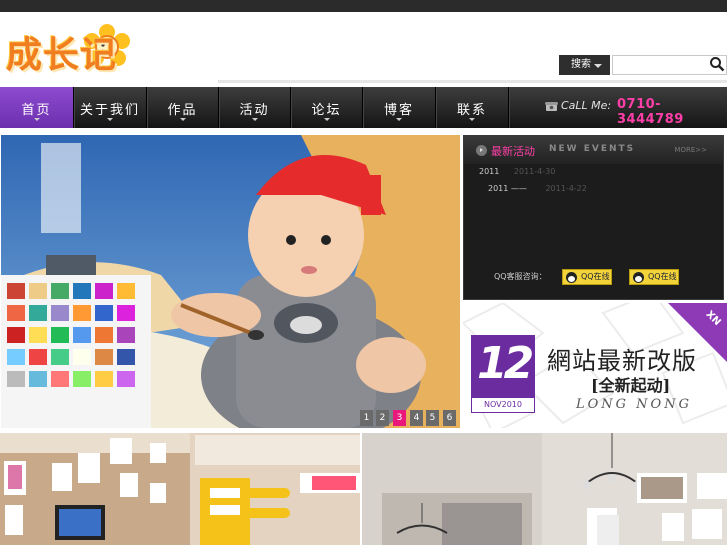 The height and width of the screenshot is (545, 727). What do you see at coordinates (520, 276) in the screenshot?
I see `qq-label: QQ客服咨询：` at bounding box center [520, 276].